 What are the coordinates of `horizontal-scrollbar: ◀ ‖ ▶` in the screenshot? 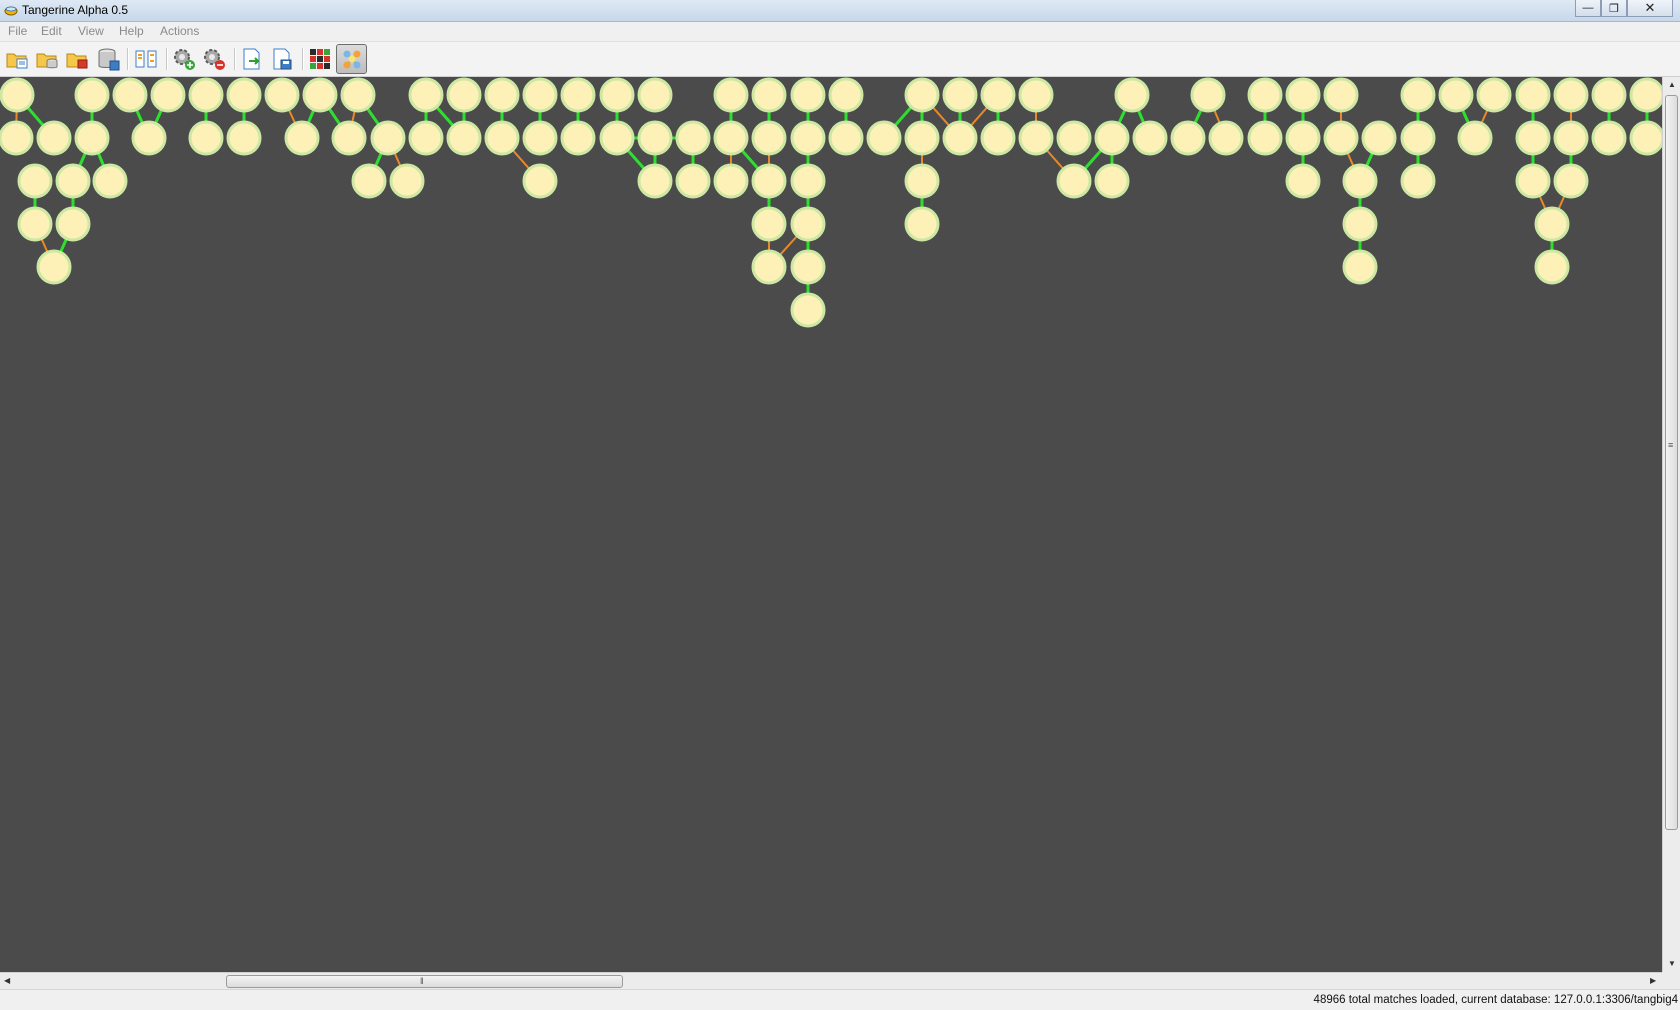 It's located at (831, 980).